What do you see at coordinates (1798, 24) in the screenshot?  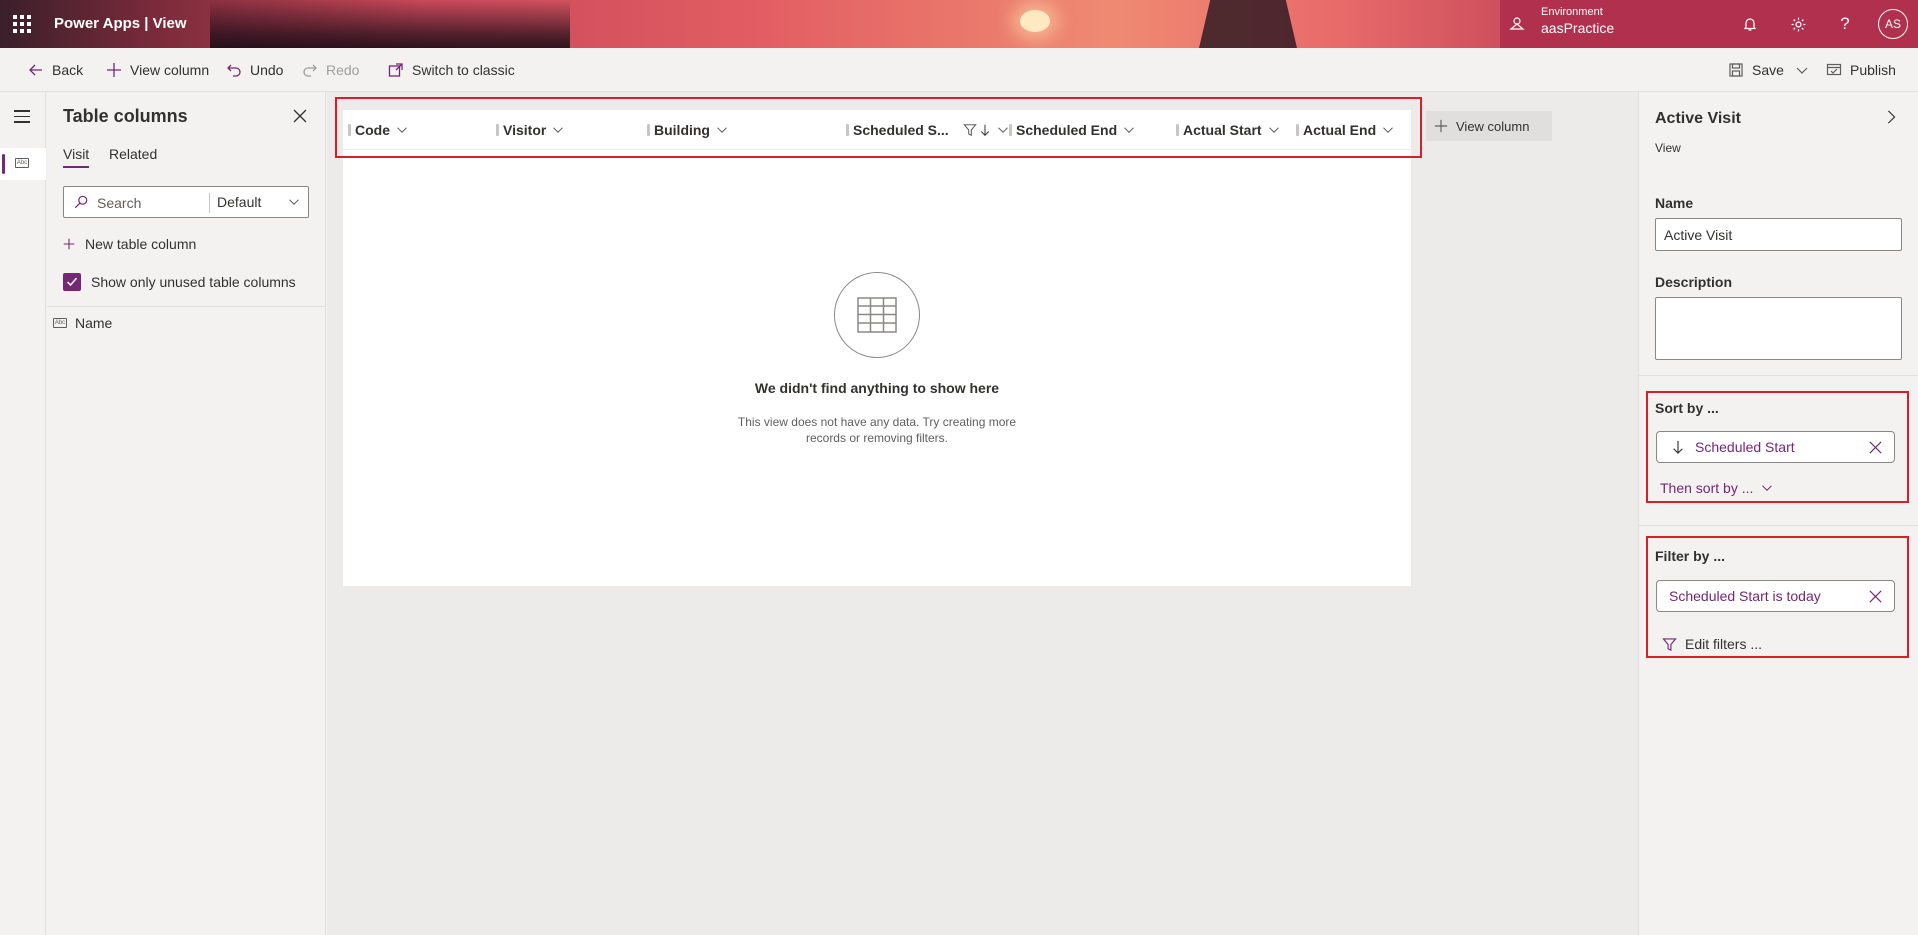 I see `settings-gear-icon` at bounding box center [1798, 24].